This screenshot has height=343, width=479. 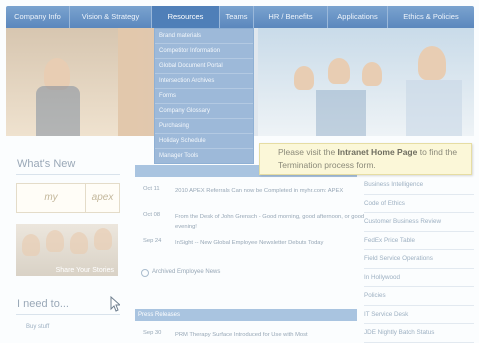 What do you see at coordinates (51, 198) in the screenshot?
I see `my-apex-my: my` at bounding box center [51, 198].